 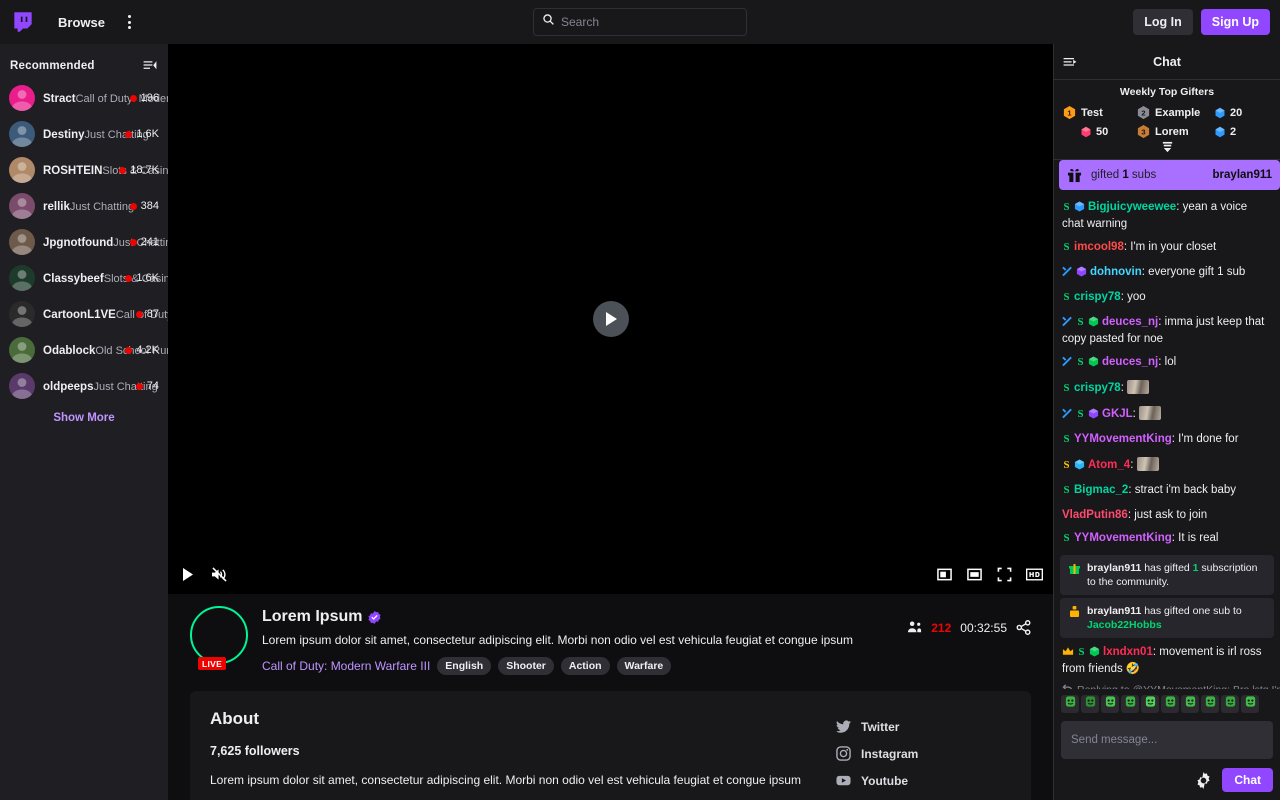 I want to click on stream-uptime: 00:32:55, so click(x=983, y=627).